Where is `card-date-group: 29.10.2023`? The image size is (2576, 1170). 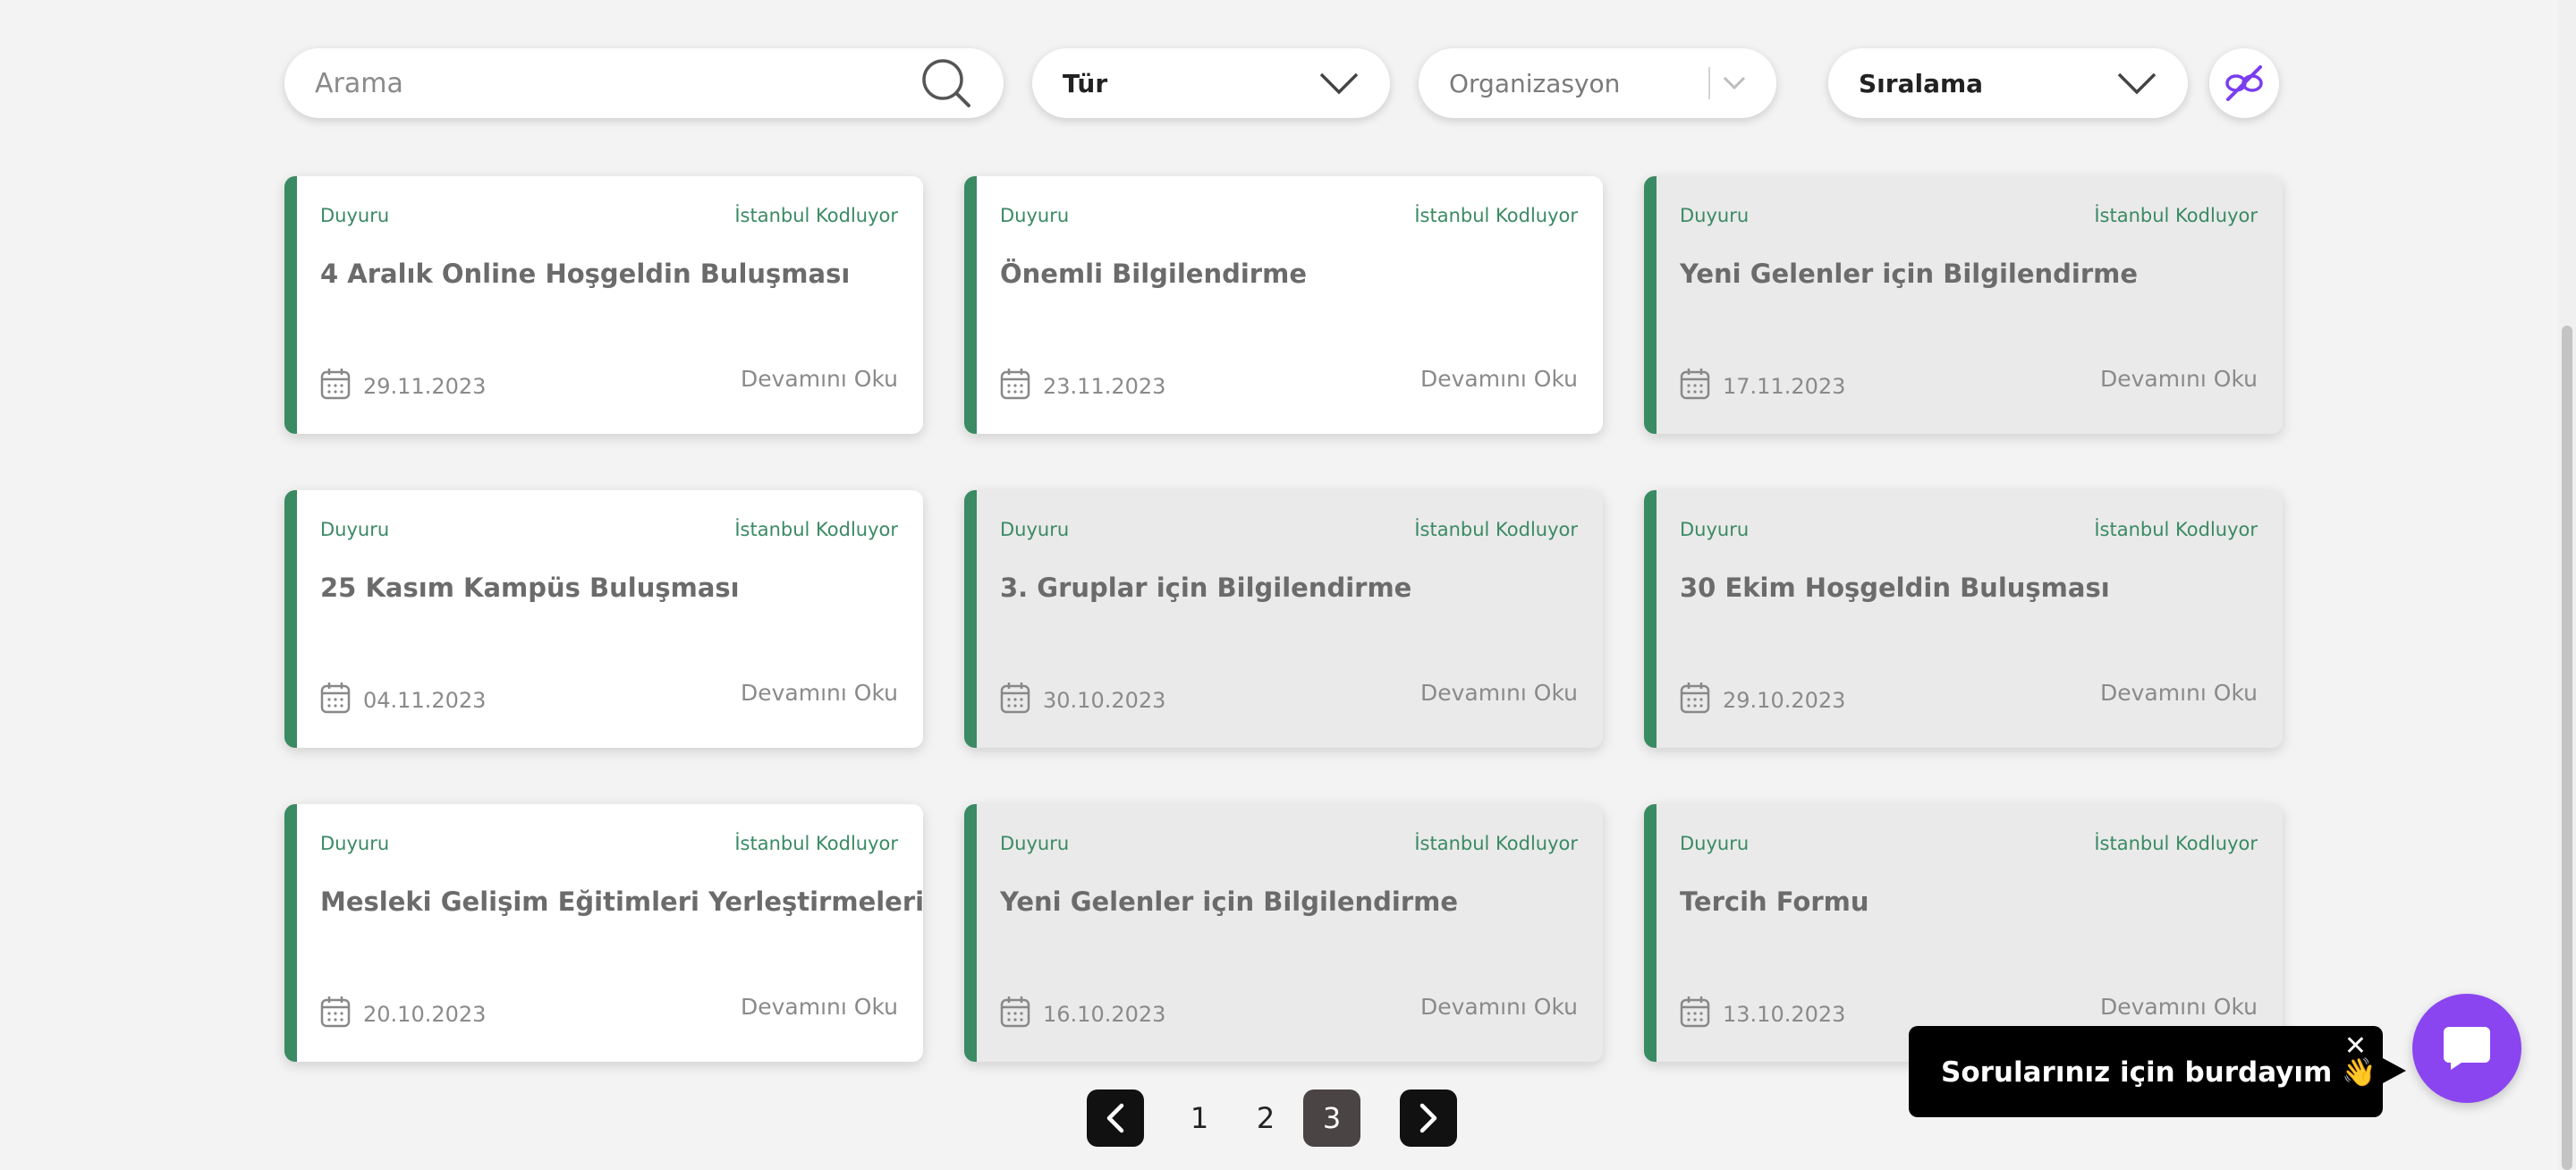 card-date-group: 29.10.2023 is located at coordinates (1762, 698).